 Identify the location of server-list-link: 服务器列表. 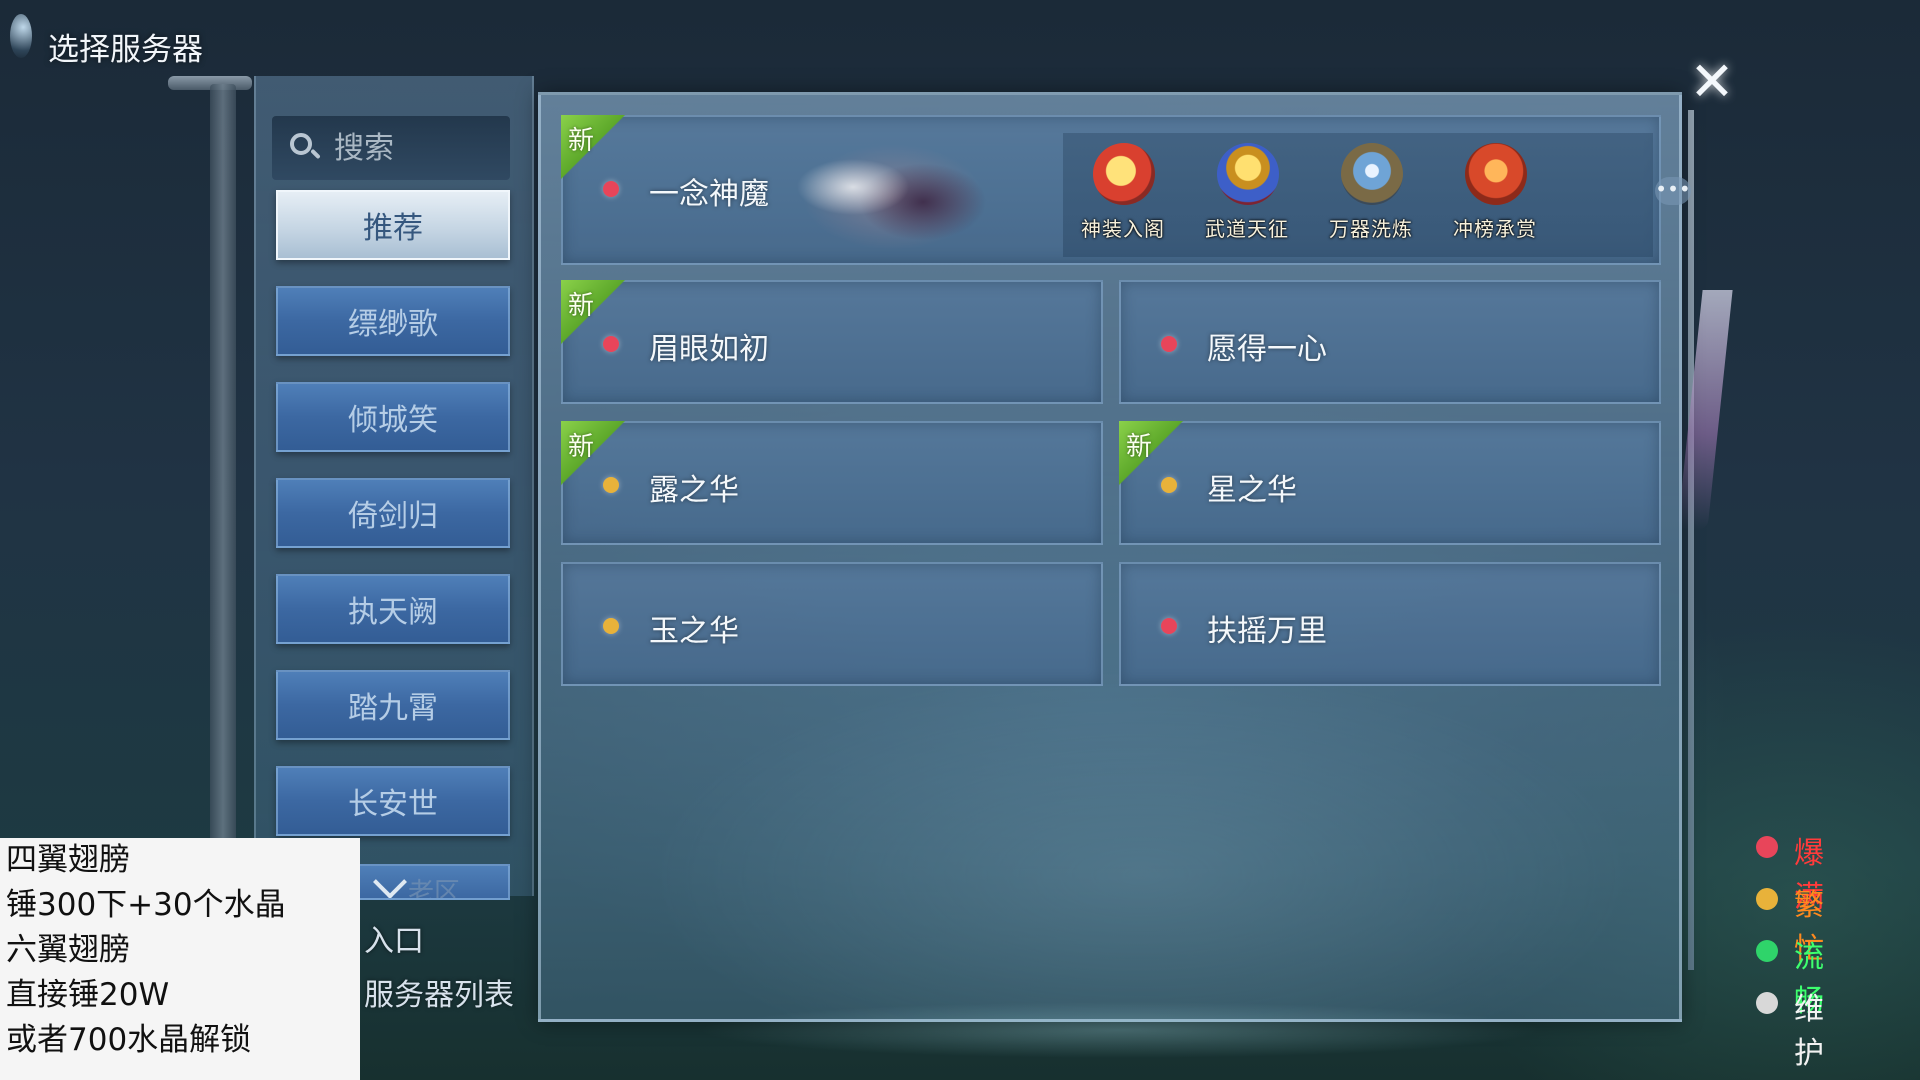
(439, 992).